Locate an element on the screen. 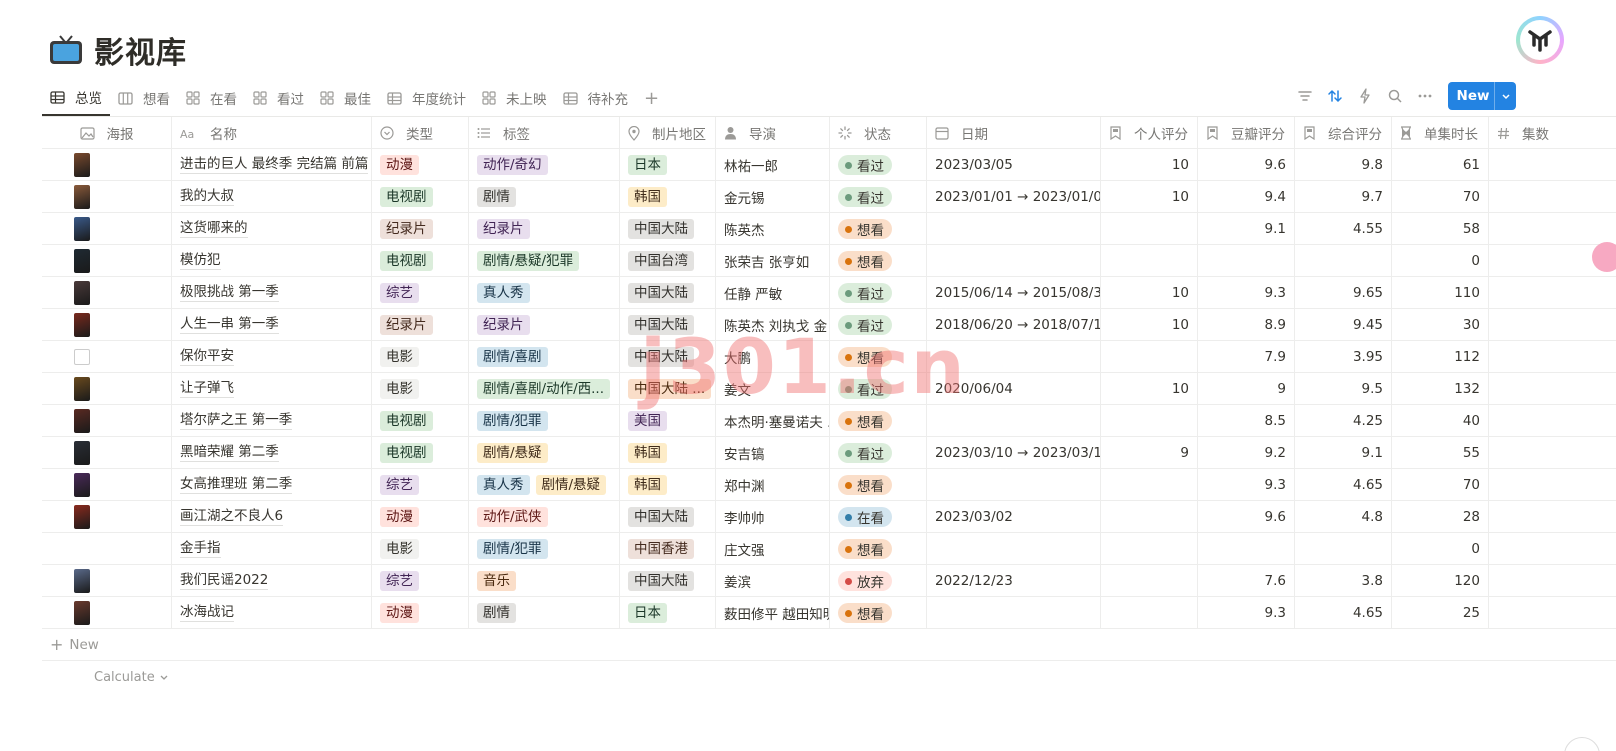  cell-director: 大鹏 is located at coordinates (773, 357).